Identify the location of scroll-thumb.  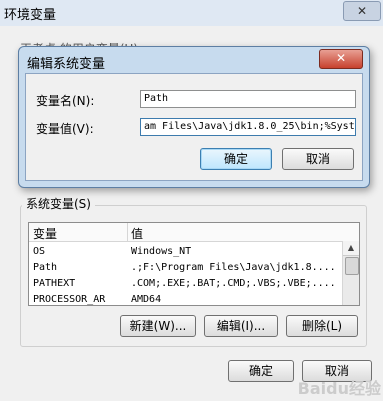
(352, 266).